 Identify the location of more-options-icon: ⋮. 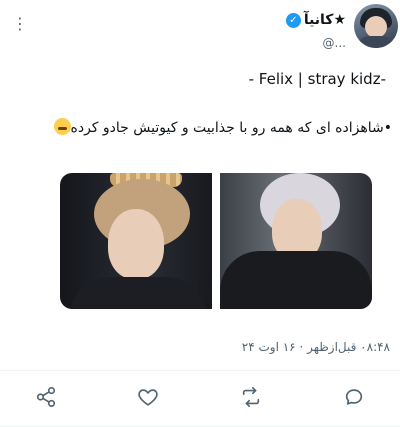
(20, 24).